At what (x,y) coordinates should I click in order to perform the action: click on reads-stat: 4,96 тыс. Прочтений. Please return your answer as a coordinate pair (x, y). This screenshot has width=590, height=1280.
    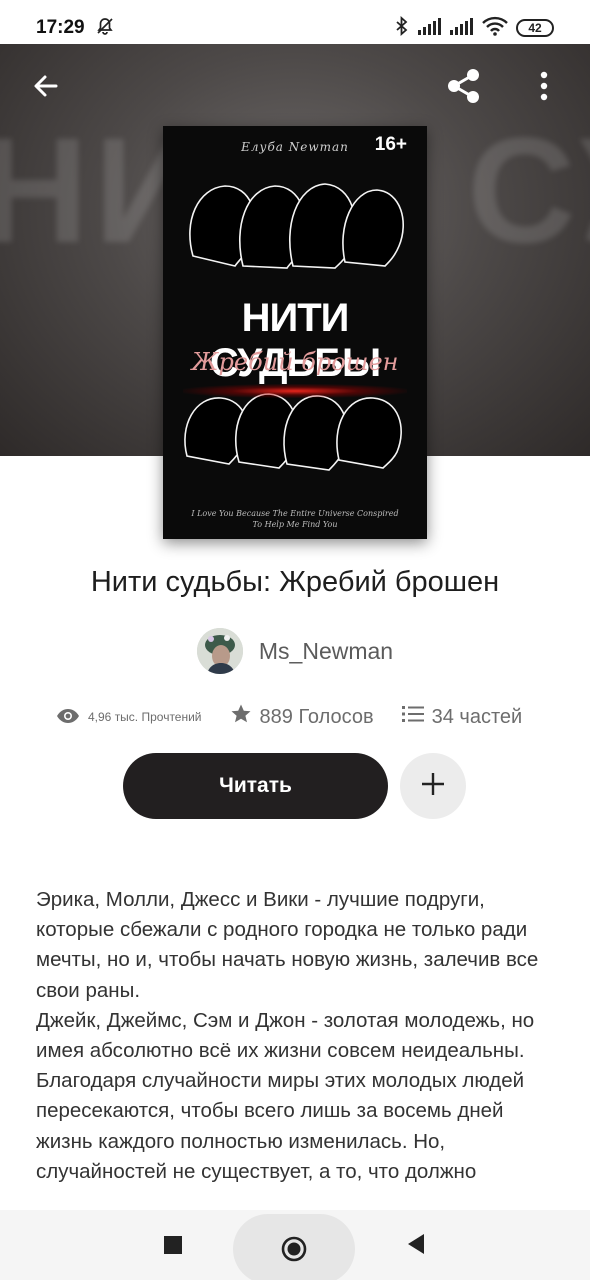
    Looking at the image, I should click on (129, 717).